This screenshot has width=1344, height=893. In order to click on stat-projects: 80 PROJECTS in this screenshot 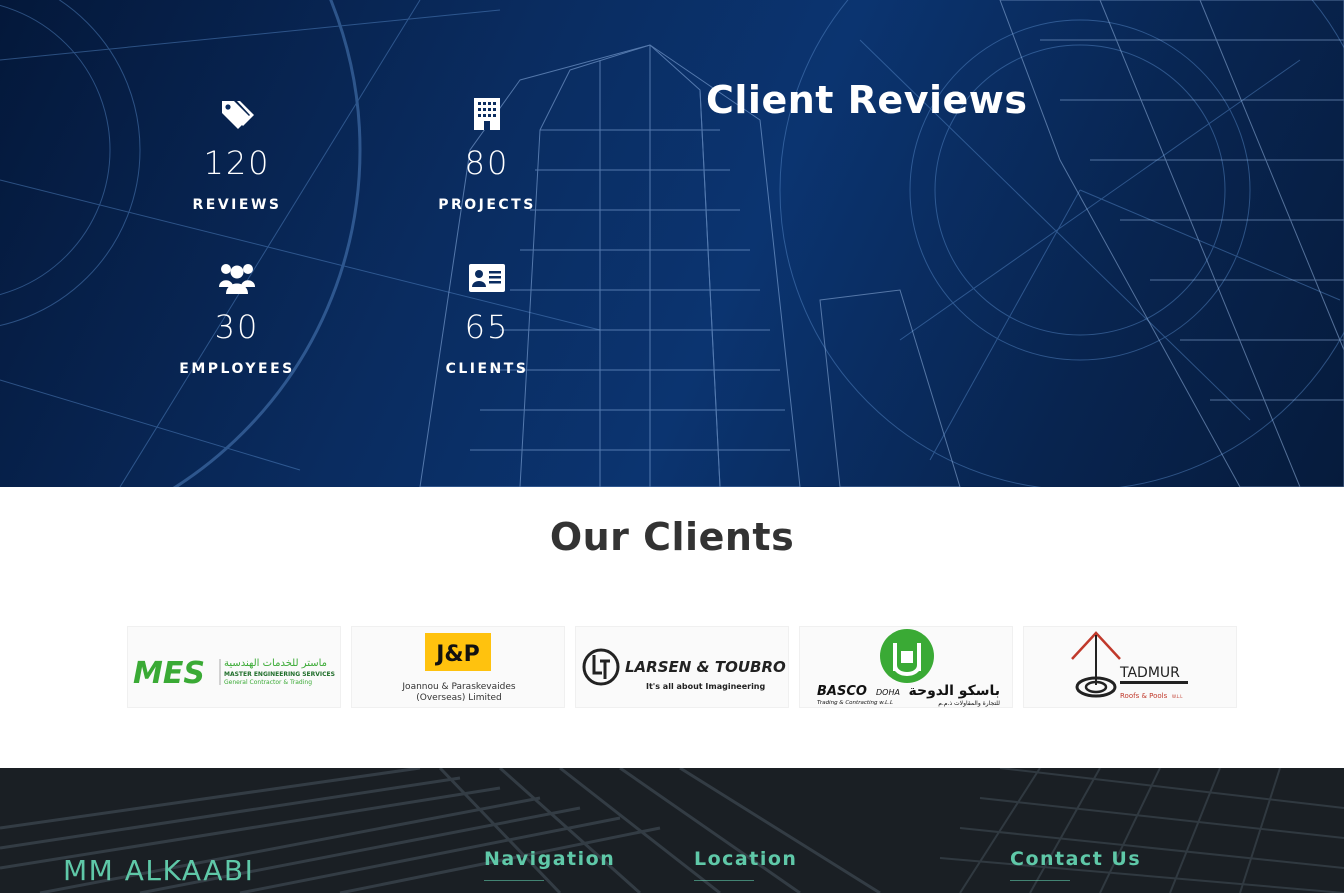, I will do `click(487, 155)`.